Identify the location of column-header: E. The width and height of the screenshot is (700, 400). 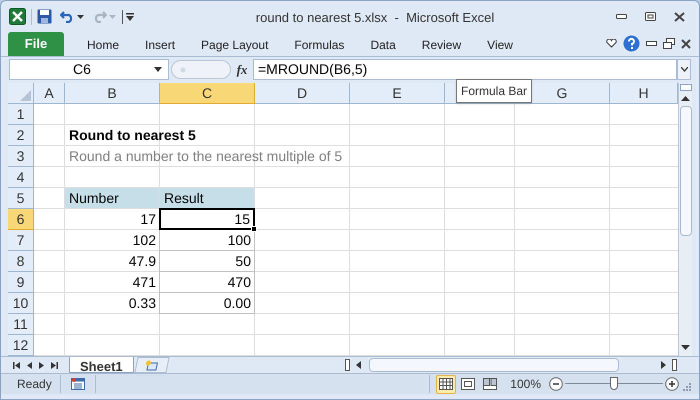
(397, 93).